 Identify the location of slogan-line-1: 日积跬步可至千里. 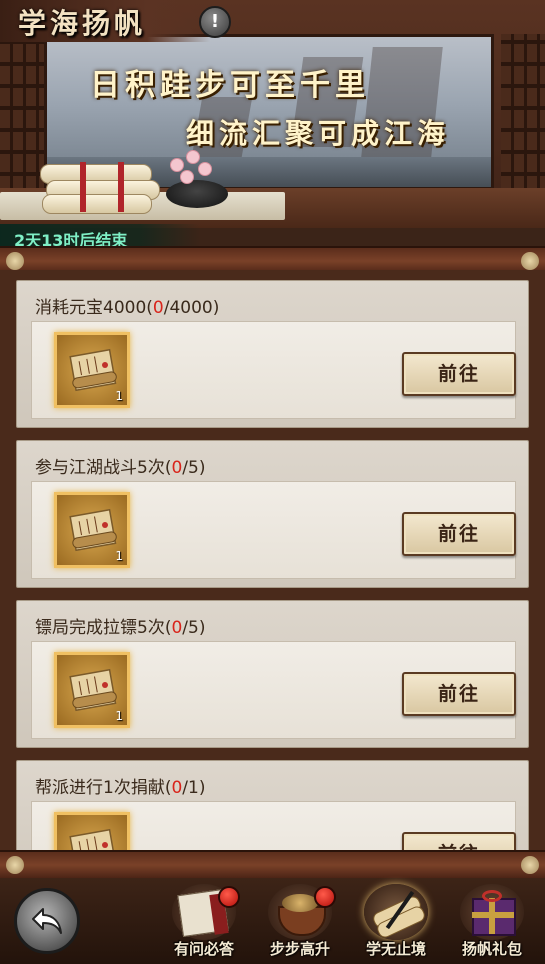
(230, 85).